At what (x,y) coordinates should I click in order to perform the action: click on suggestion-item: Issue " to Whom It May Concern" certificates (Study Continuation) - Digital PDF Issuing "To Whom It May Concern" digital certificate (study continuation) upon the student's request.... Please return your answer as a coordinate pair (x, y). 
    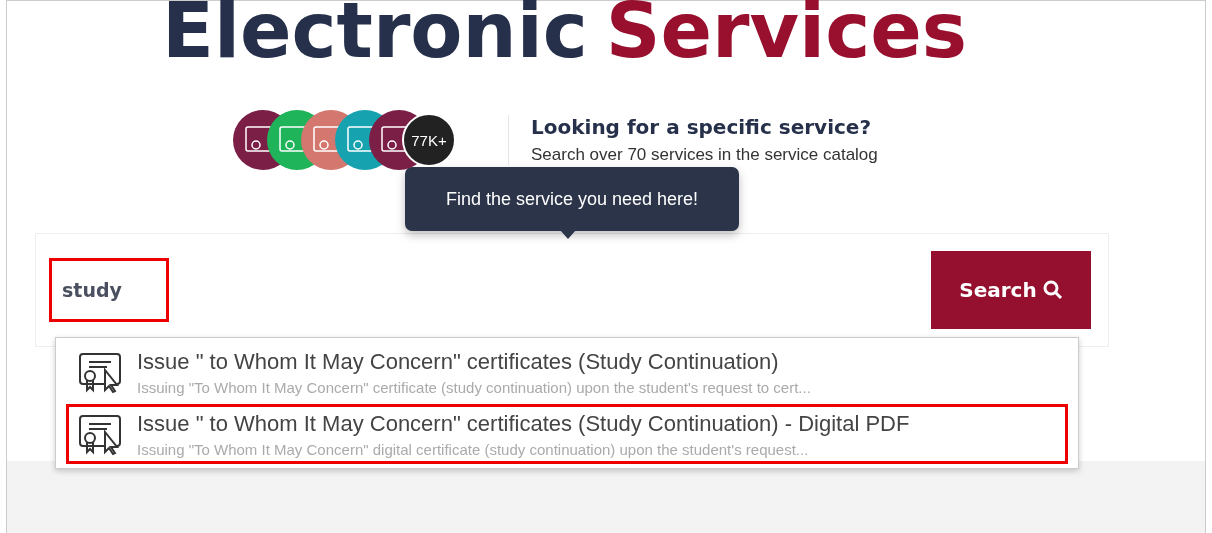
    Looking at the image, I should click on (567, 434).